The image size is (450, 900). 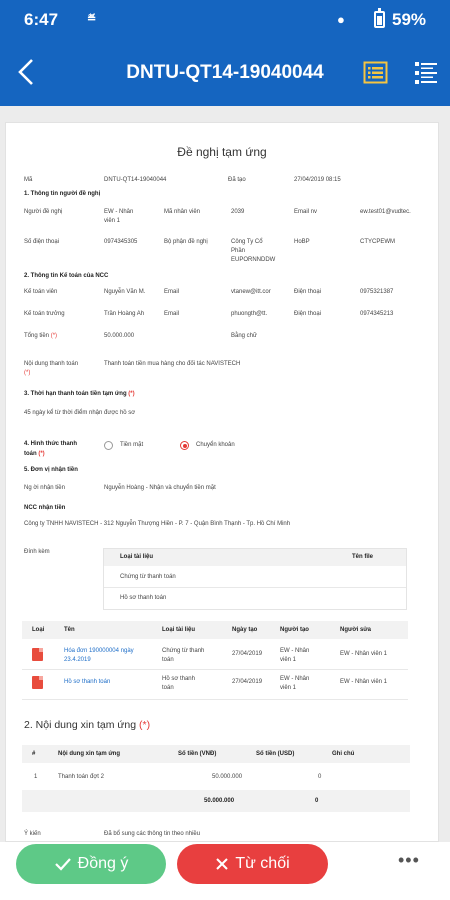 I want to click on chief-accountant-label: Kế toán trưởng, so click(x=44, y=314).